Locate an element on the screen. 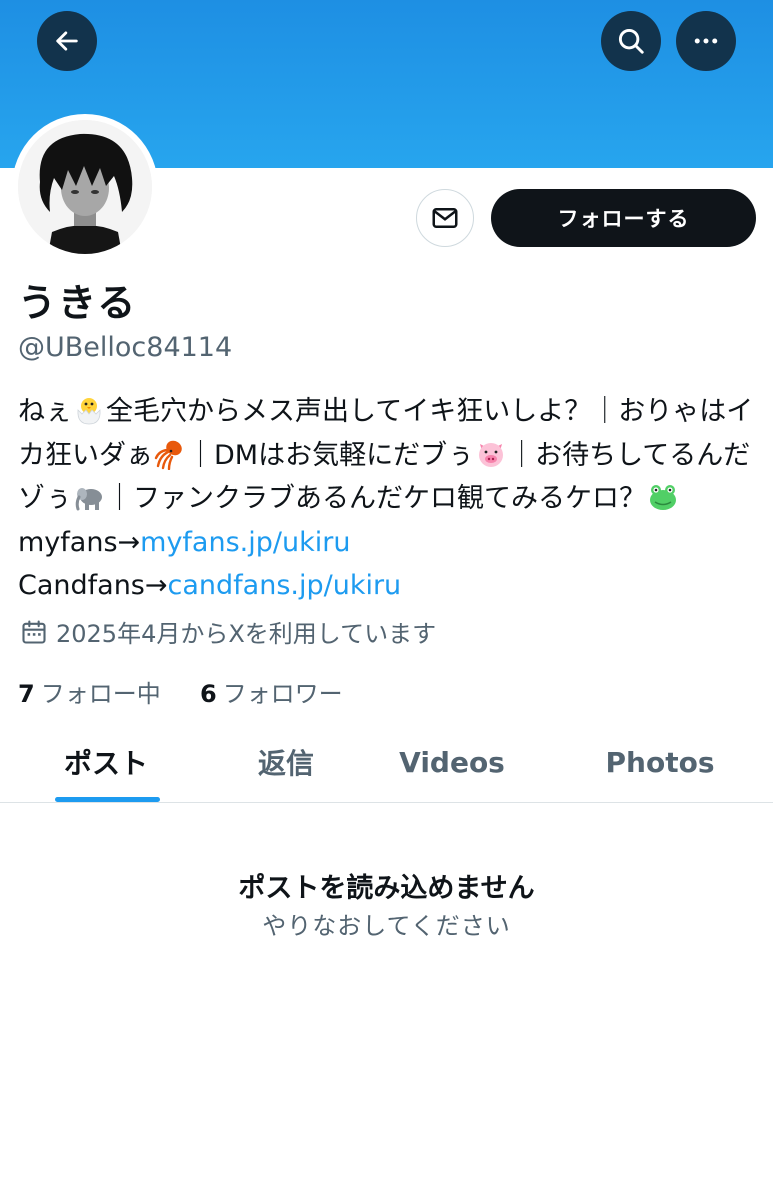 The height and width of the screenshot is (1200, 773). avatar-image is located at coordinates (85, 187).